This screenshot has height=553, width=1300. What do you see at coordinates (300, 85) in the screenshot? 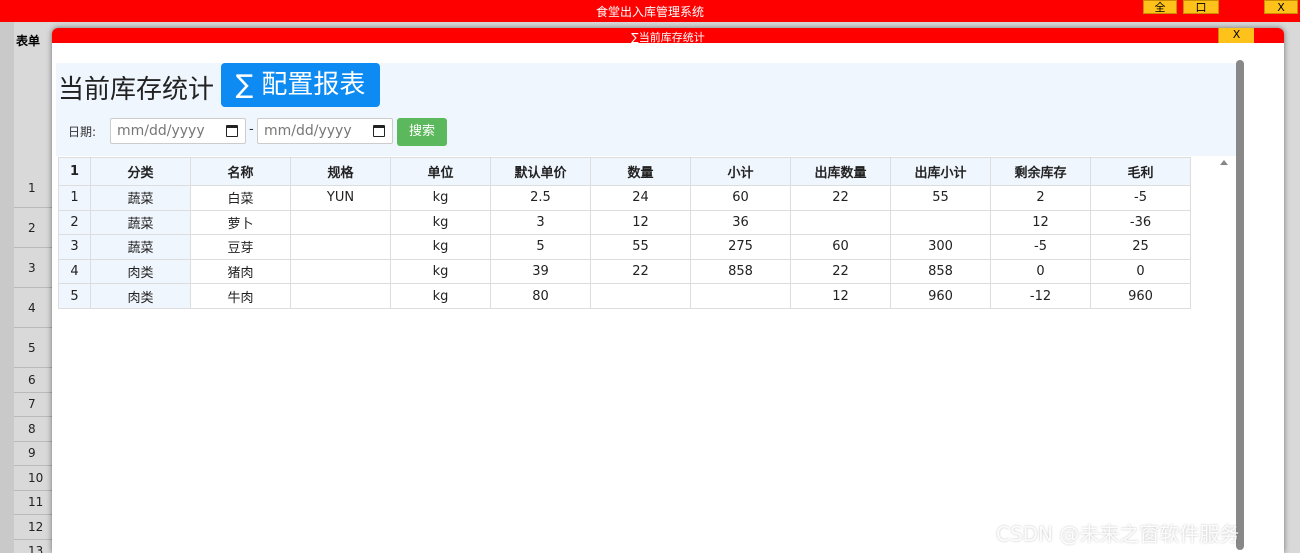
I see `config-report-button: ∑ 配置报表` at bounding box center [300, 85].